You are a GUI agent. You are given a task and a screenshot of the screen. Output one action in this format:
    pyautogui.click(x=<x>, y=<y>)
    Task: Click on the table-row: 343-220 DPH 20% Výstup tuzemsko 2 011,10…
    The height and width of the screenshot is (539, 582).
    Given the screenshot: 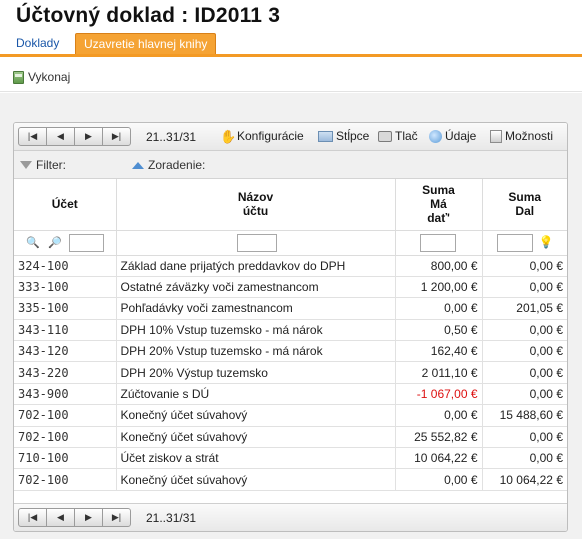 What is the action you would take?
    pyautogui.click(x=290, y=372)
    